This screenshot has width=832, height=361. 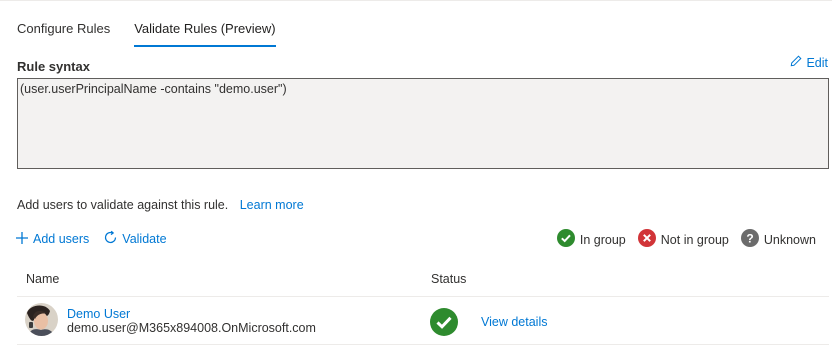 I want to click on status-in-group-icon, so click(x=444, y=322).